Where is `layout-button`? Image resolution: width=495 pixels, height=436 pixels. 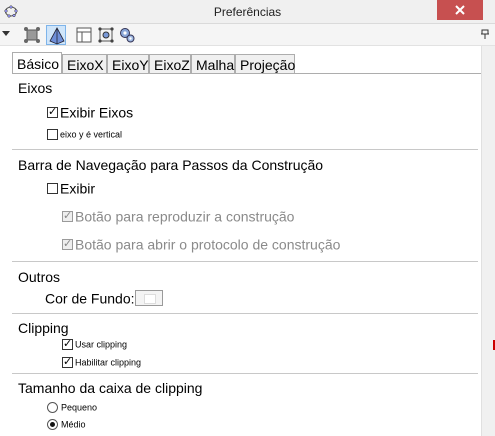
layout-button is located at coordinates (84, 35).